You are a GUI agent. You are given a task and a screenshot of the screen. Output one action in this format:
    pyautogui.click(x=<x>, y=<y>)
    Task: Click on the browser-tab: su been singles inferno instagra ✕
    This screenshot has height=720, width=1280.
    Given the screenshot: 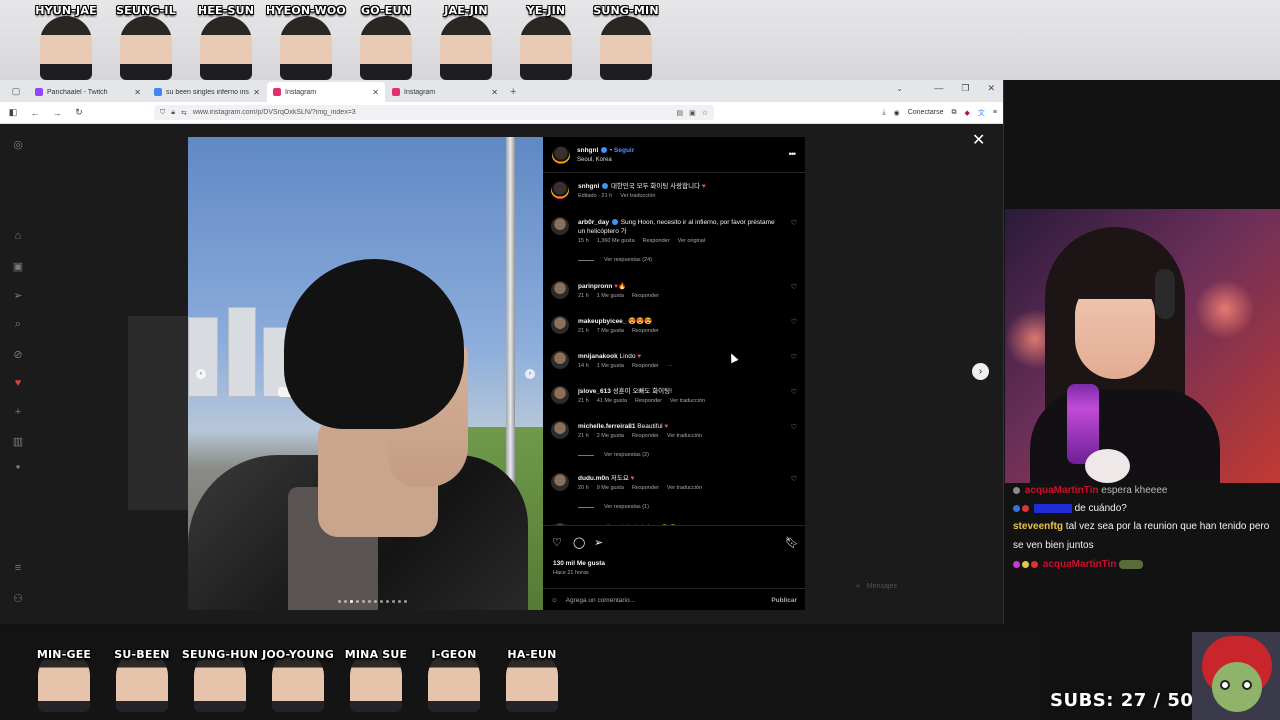 What is the action you would take?
    pyautogui.click(x=207, y=92)
    